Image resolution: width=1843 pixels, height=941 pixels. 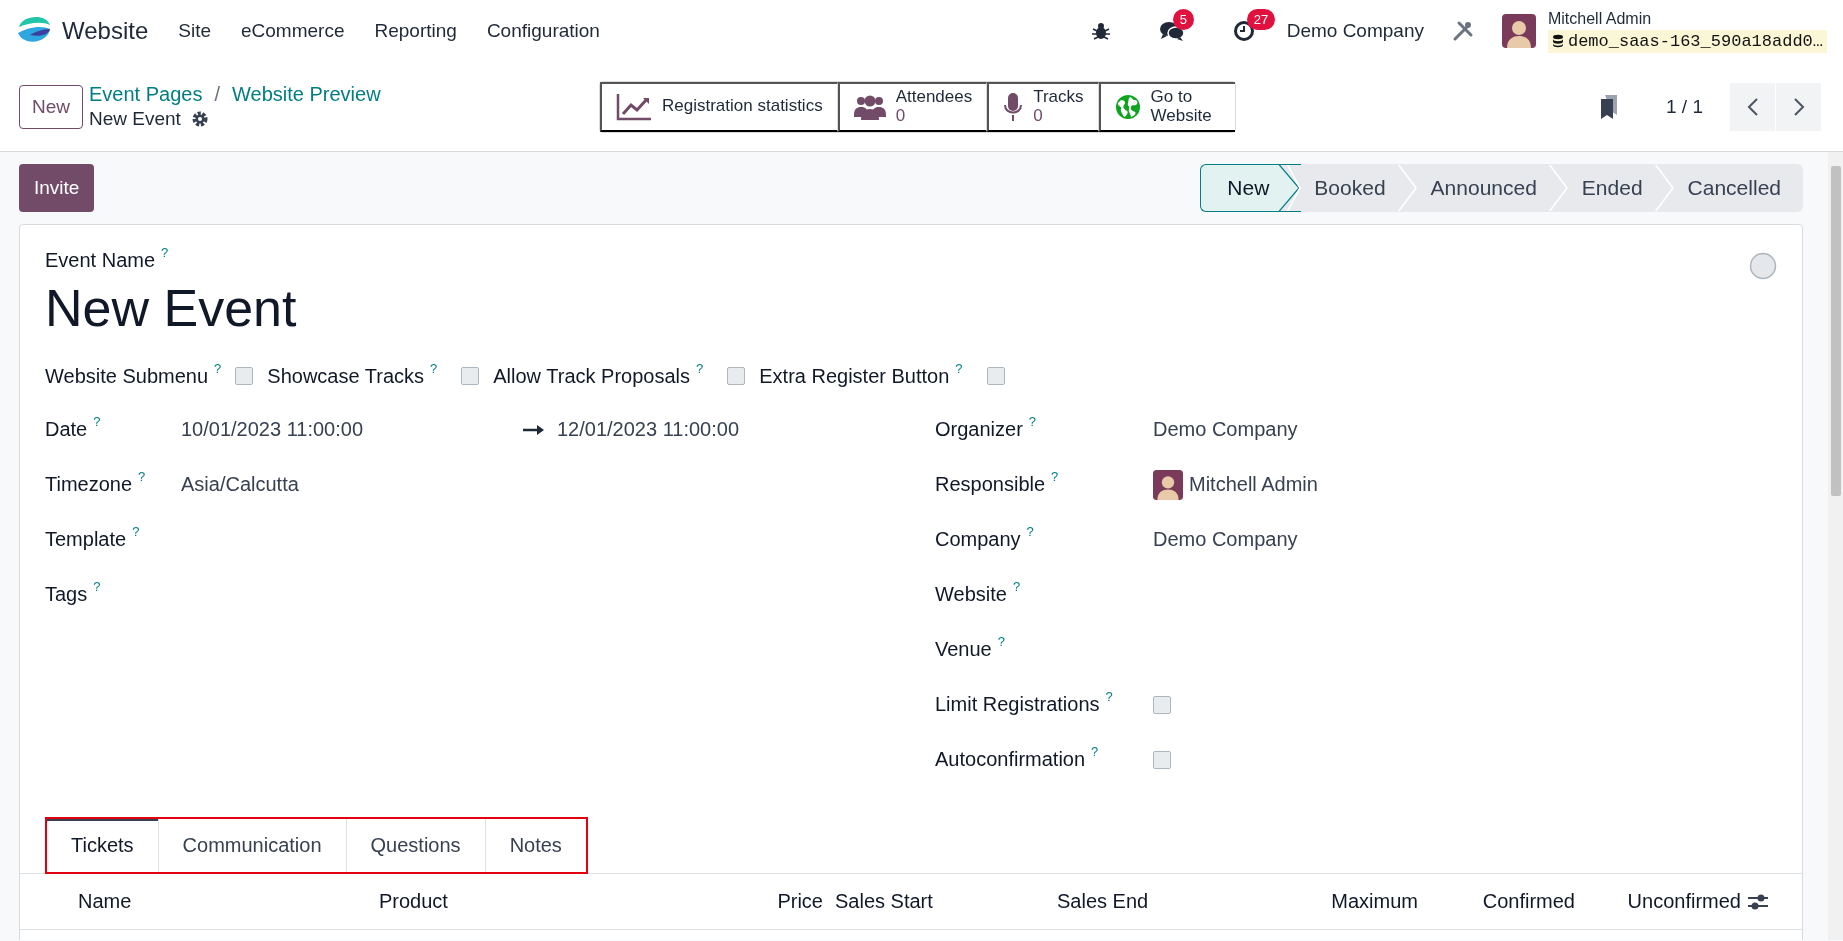 I want to click on app-name: Website, so click(x=105, y=31).